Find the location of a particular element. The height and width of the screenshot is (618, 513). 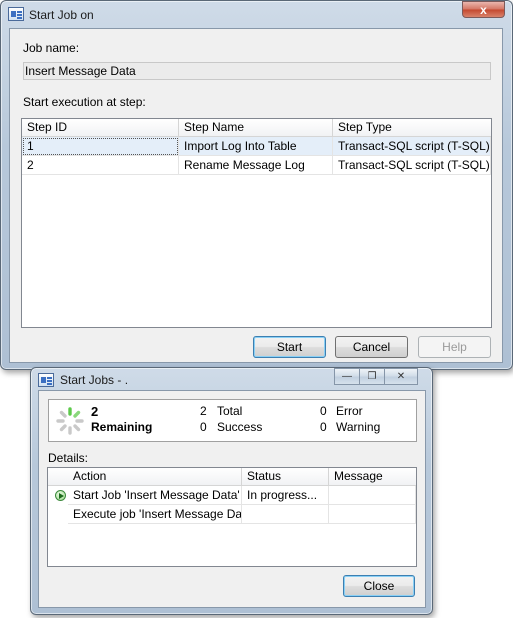

step-id-cell: 1 is located at coordinates (100, 146).